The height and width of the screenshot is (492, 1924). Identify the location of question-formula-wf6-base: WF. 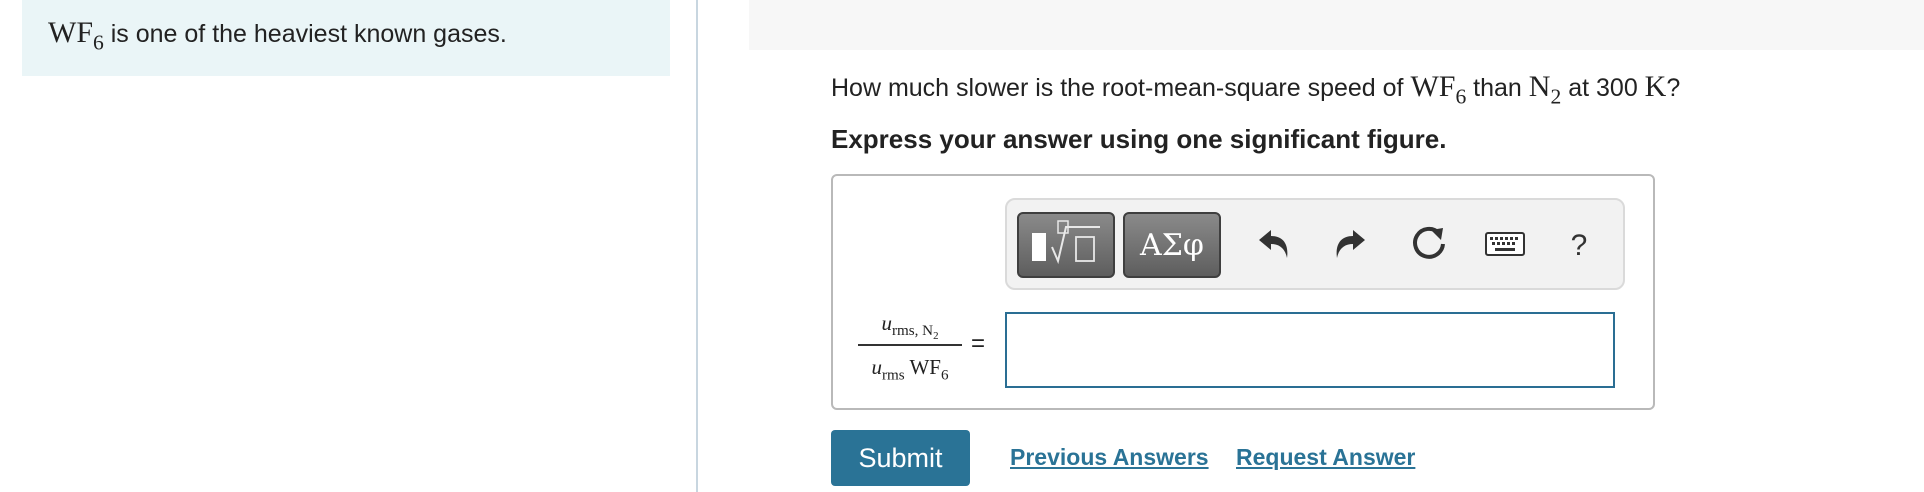
(1433, 86).